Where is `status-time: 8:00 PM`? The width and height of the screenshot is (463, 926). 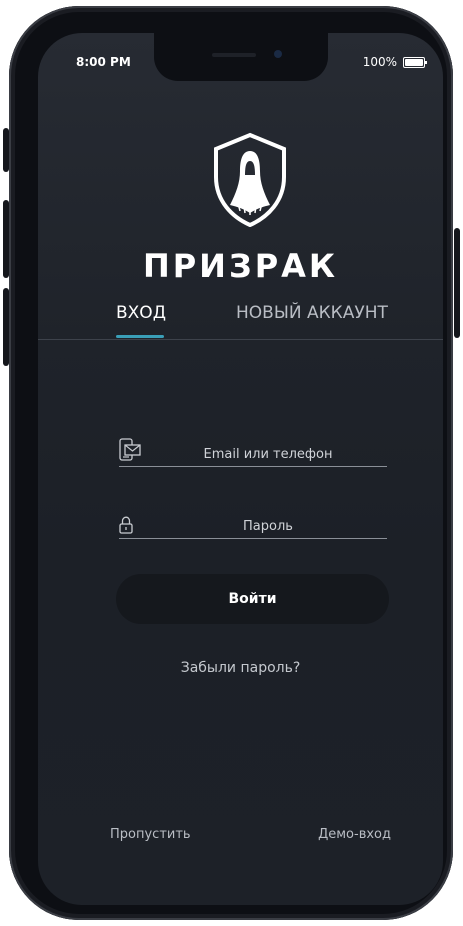
status-time: 8:00 PM is located at coordinates (103, 62).